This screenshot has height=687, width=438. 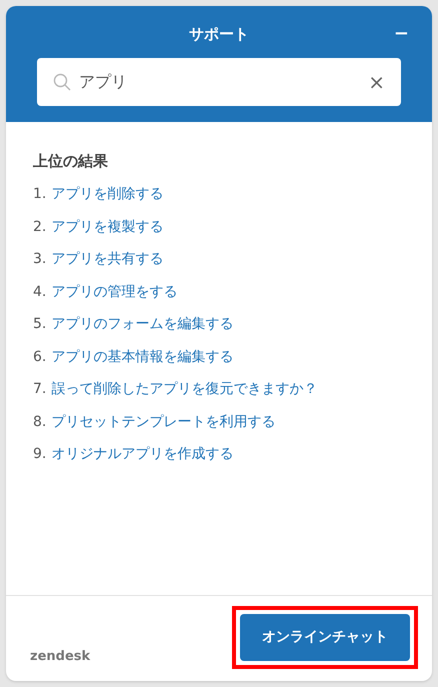 What do you see at coordinates (219, 34) in the screenshot?
I see `widget-title: サポート` at bounding box center [219, 34].